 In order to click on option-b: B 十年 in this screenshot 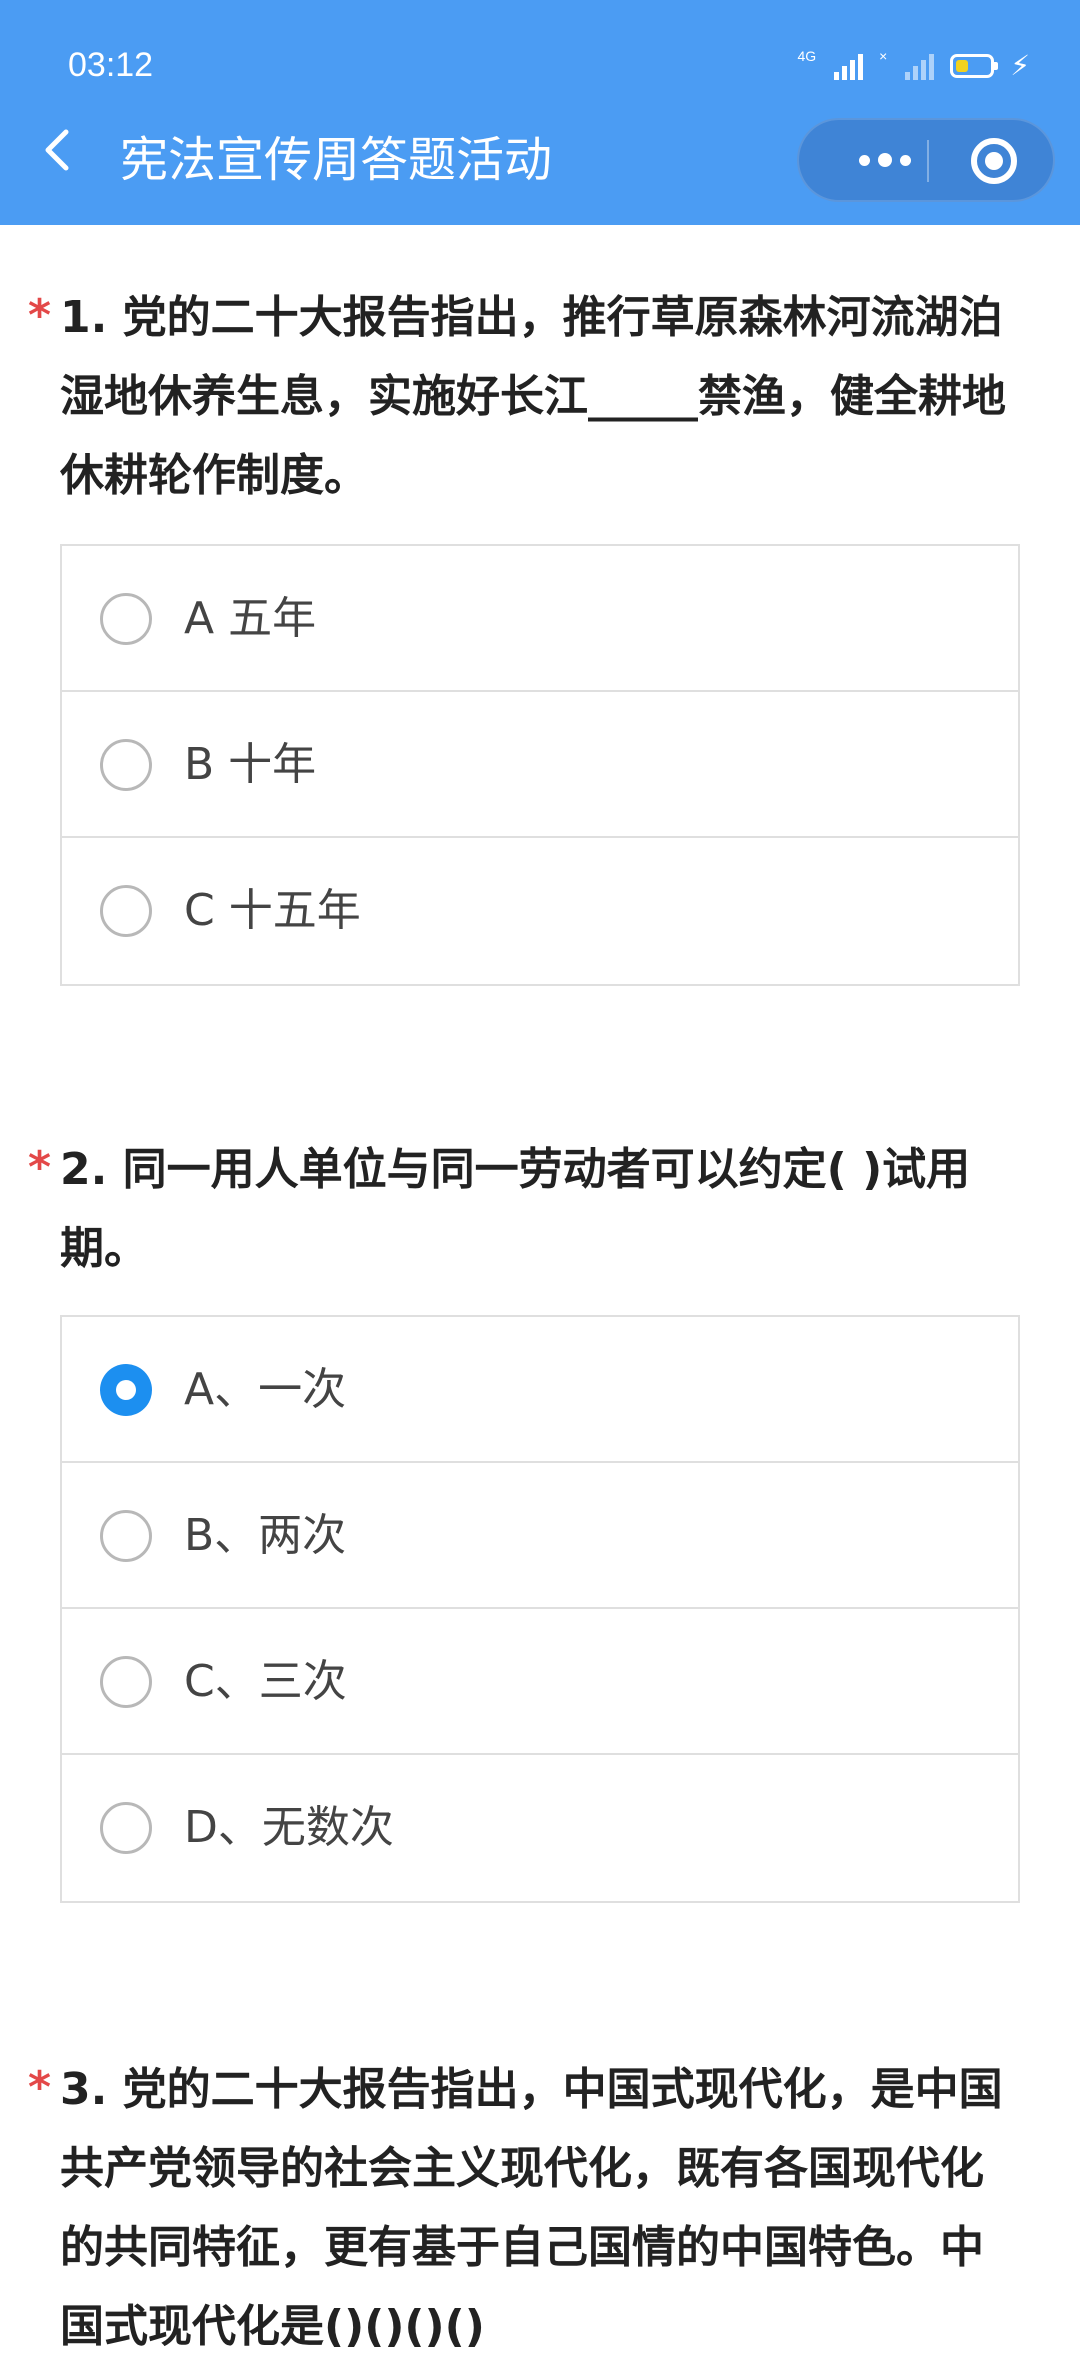, I will do `click(540, 765)`.